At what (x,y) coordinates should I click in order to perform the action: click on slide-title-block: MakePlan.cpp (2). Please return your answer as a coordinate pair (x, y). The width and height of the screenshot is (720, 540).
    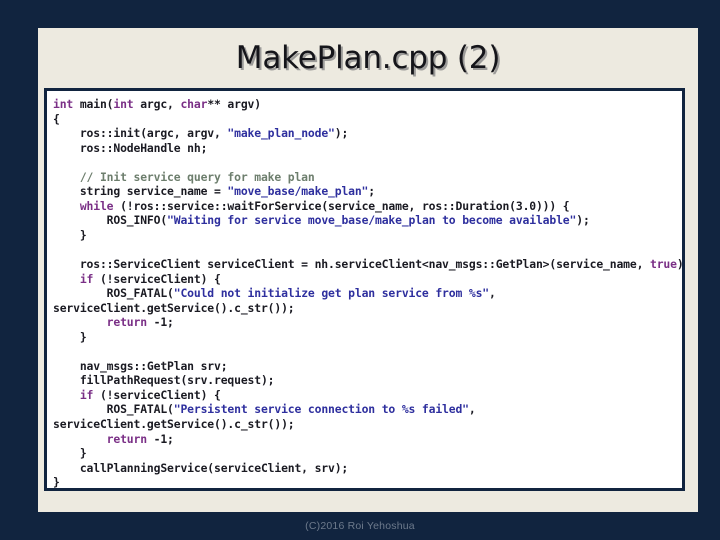
    Looking at the image, I should click on (368, 58).